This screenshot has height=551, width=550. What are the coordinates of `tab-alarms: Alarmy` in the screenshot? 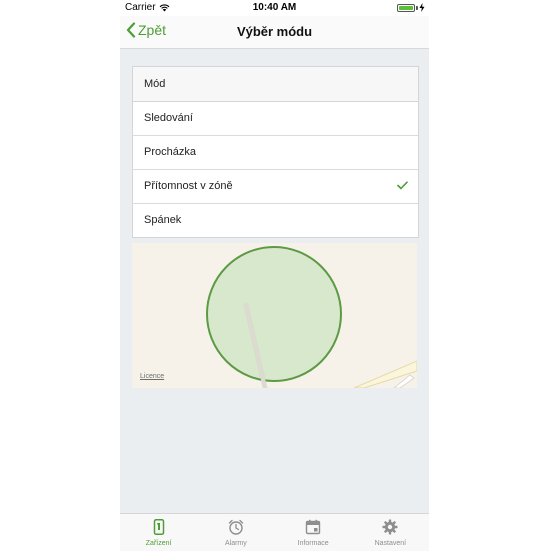 It's located at (235, 532).